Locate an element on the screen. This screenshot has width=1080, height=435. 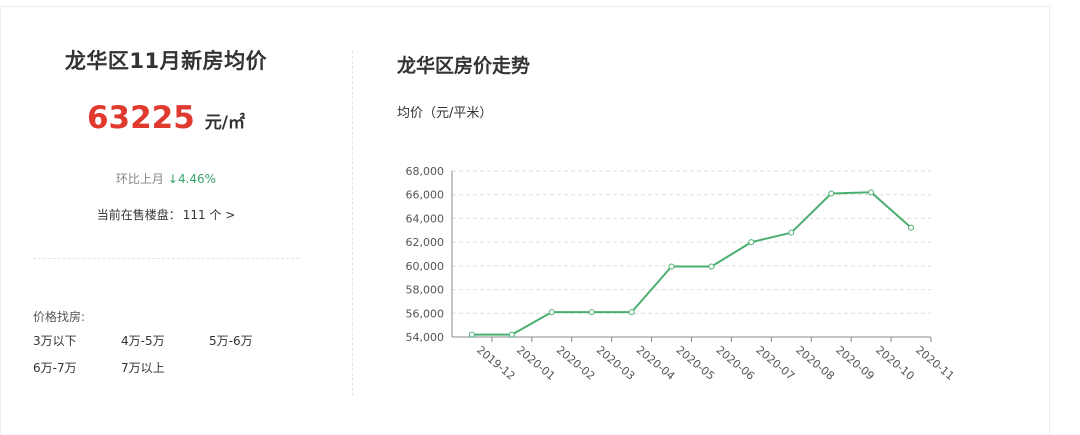
x-tick-label: 2020-05 is located at coordinates (696, 363).